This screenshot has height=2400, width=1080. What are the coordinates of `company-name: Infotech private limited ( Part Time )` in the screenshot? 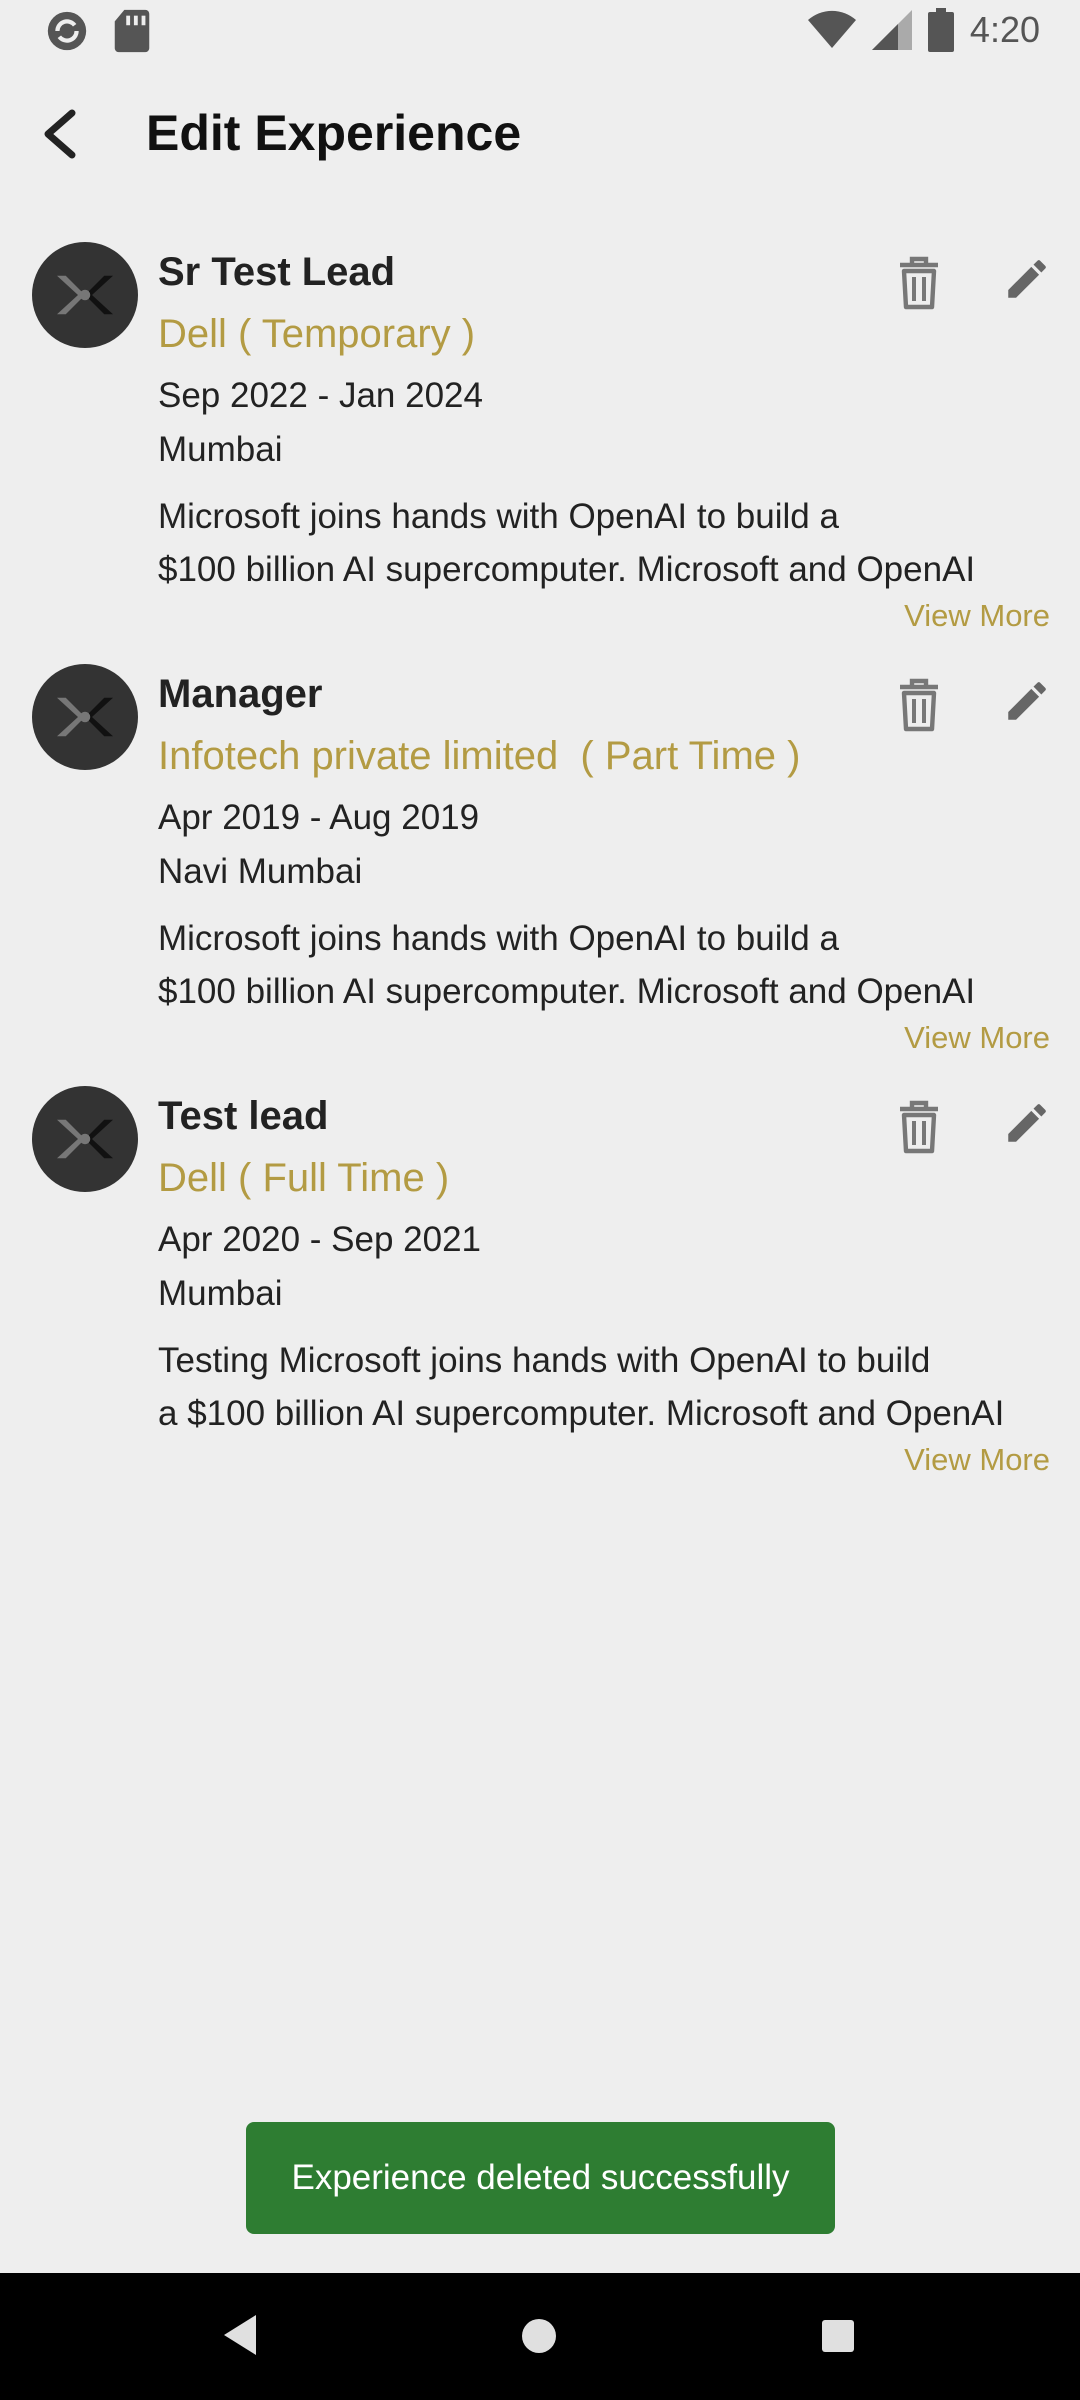 It's located at (479, 756).